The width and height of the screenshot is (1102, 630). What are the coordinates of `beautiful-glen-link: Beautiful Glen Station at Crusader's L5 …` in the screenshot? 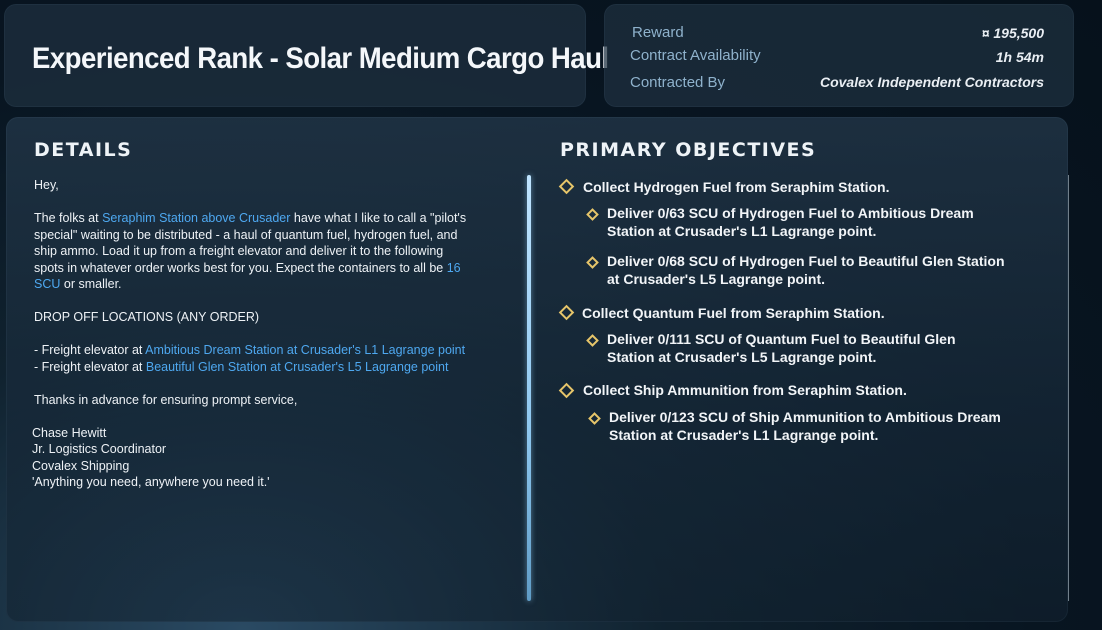 It's located at (297, 367).